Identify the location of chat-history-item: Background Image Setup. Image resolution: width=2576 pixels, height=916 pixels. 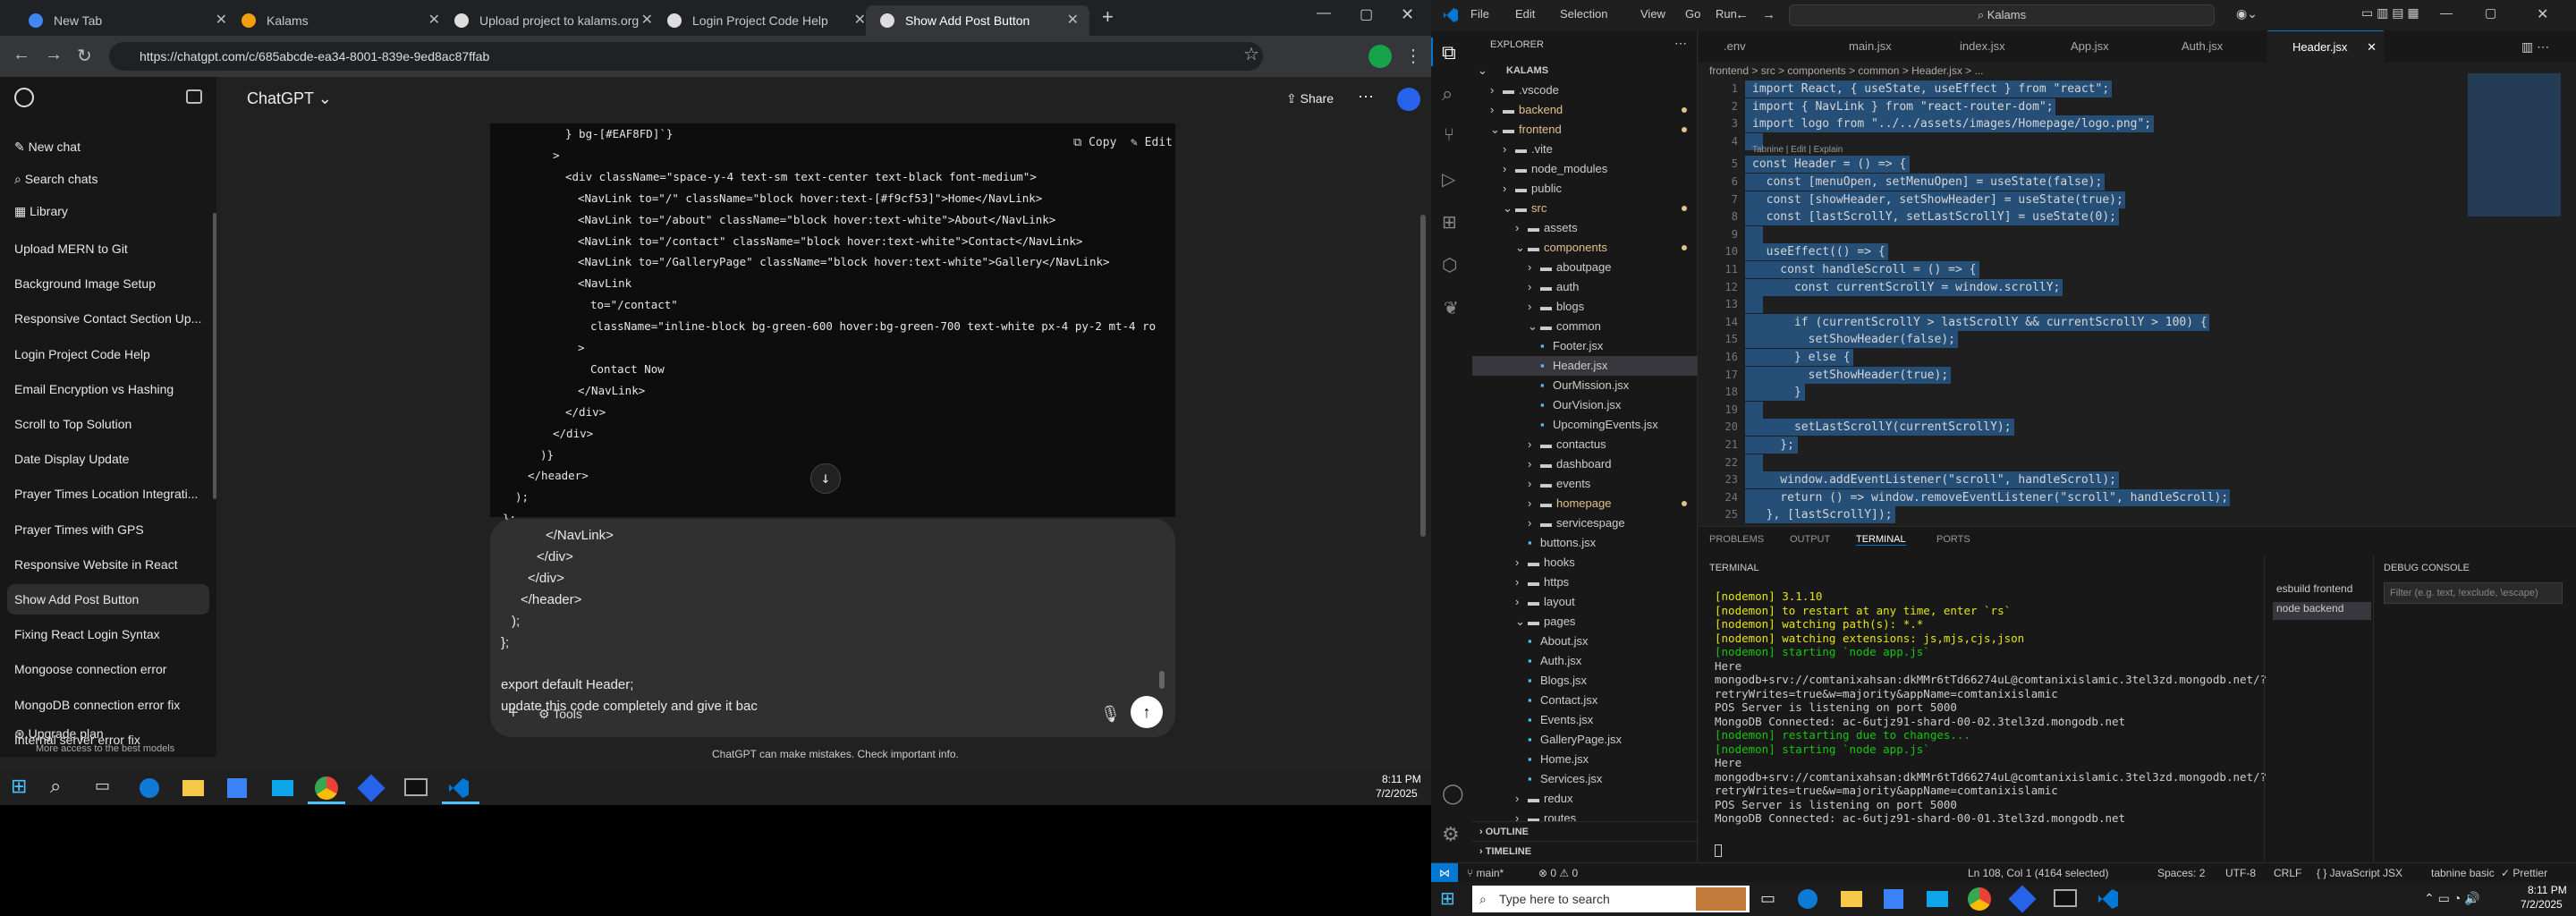
(85, 283).